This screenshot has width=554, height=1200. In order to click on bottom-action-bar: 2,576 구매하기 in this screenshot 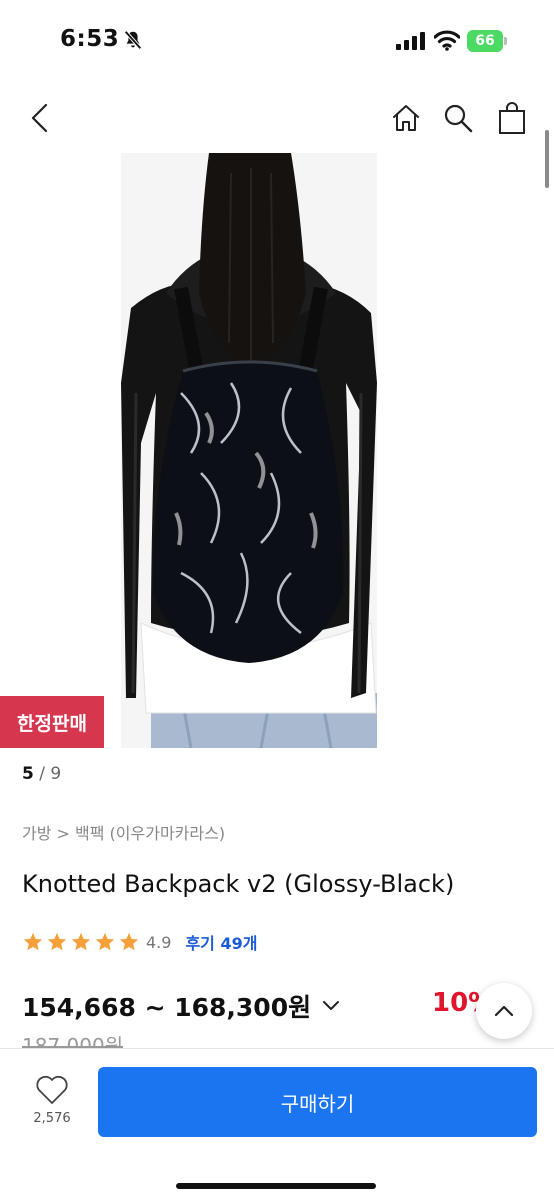, I will do `click(277, 1124)`.